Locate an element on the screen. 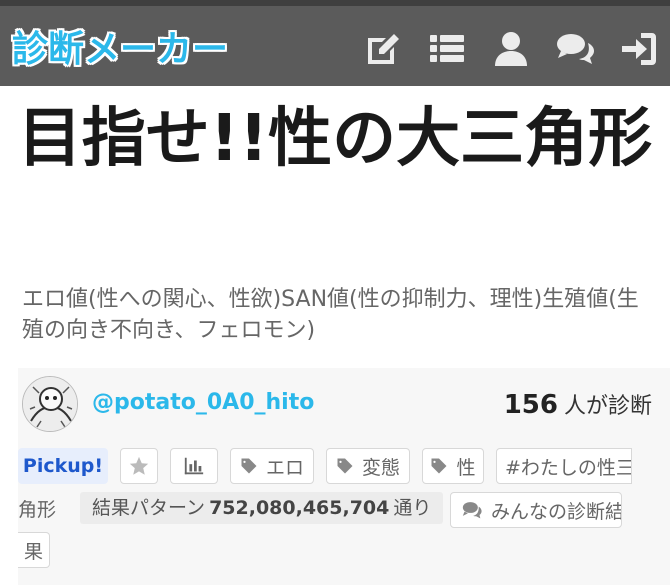  star-icon is located at coordinates (139, 465).